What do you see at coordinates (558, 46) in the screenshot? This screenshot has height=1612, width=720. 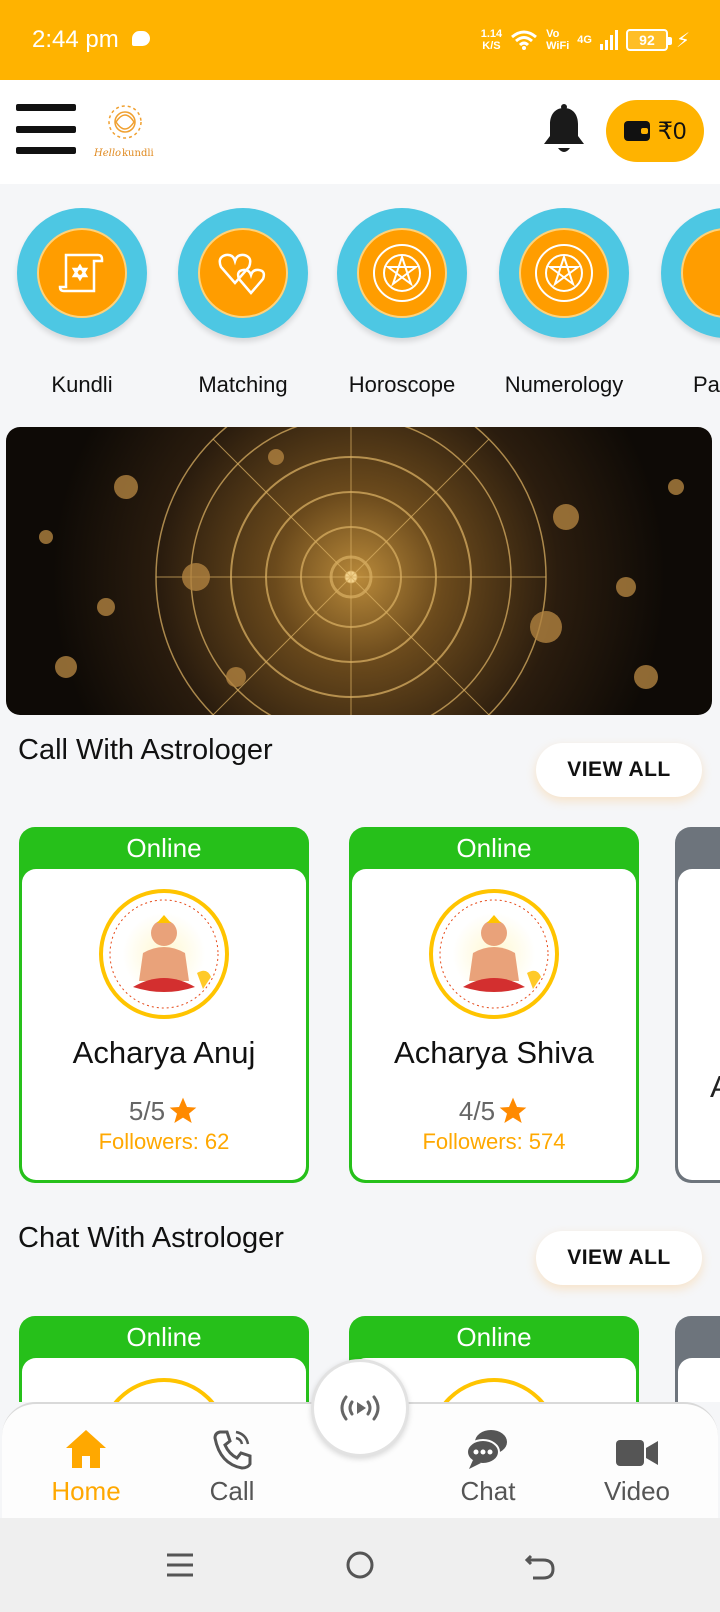 I see `wifi-label: WiFi` at bounding box center [558, 46].